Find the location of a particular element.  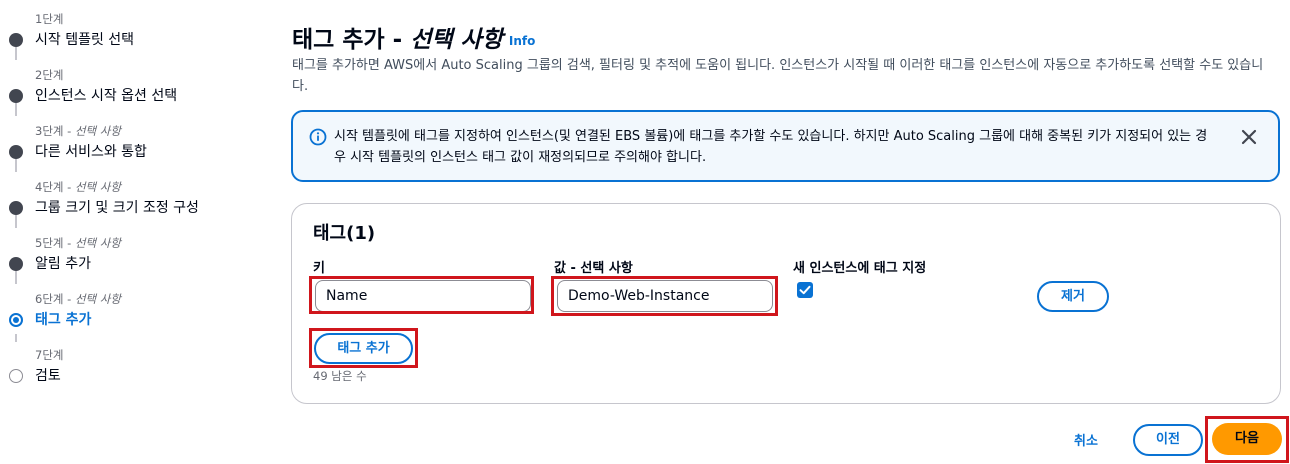

step-label: 그룹 크기 및 크기 조정 구성 is located at coordinates (117, 207).